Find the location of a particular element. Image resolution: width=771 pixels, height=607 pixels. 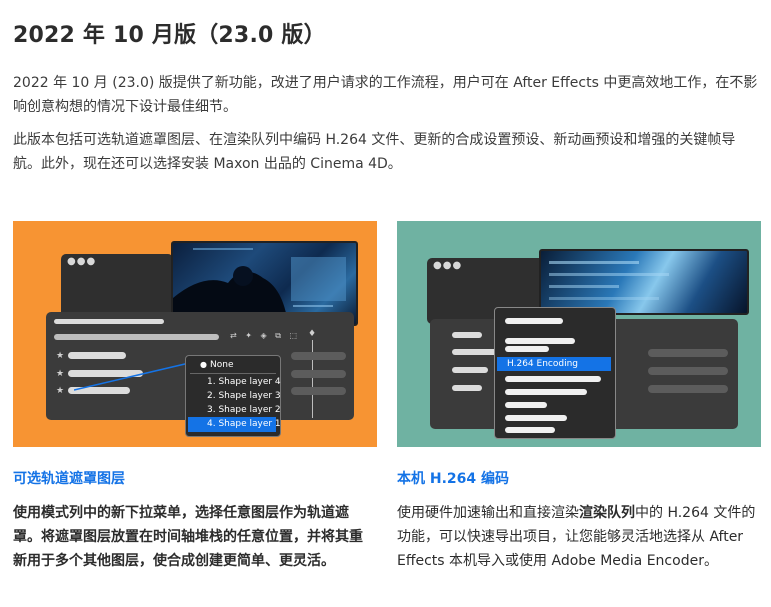

dropdown-option: 1. Shape layer 4 is located at coordinates (244, 382).